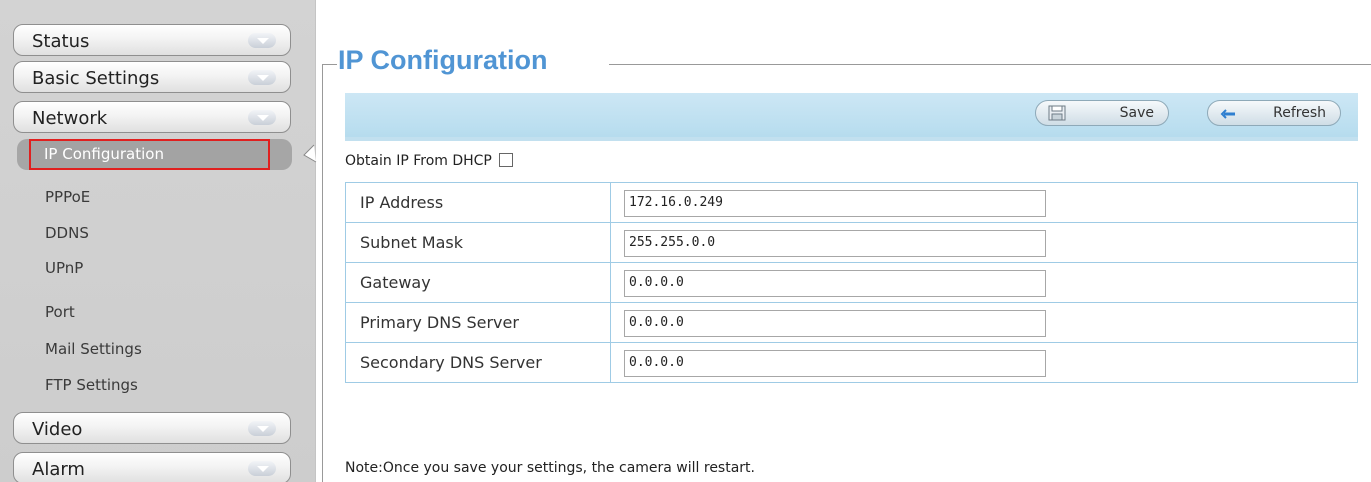 The width and height of the screenshot is (1371, 482). Describe the element at coordinates (93, 349) in the screenshot. I see `sidebar-item-mail-settings: Mail Settings` at that location.